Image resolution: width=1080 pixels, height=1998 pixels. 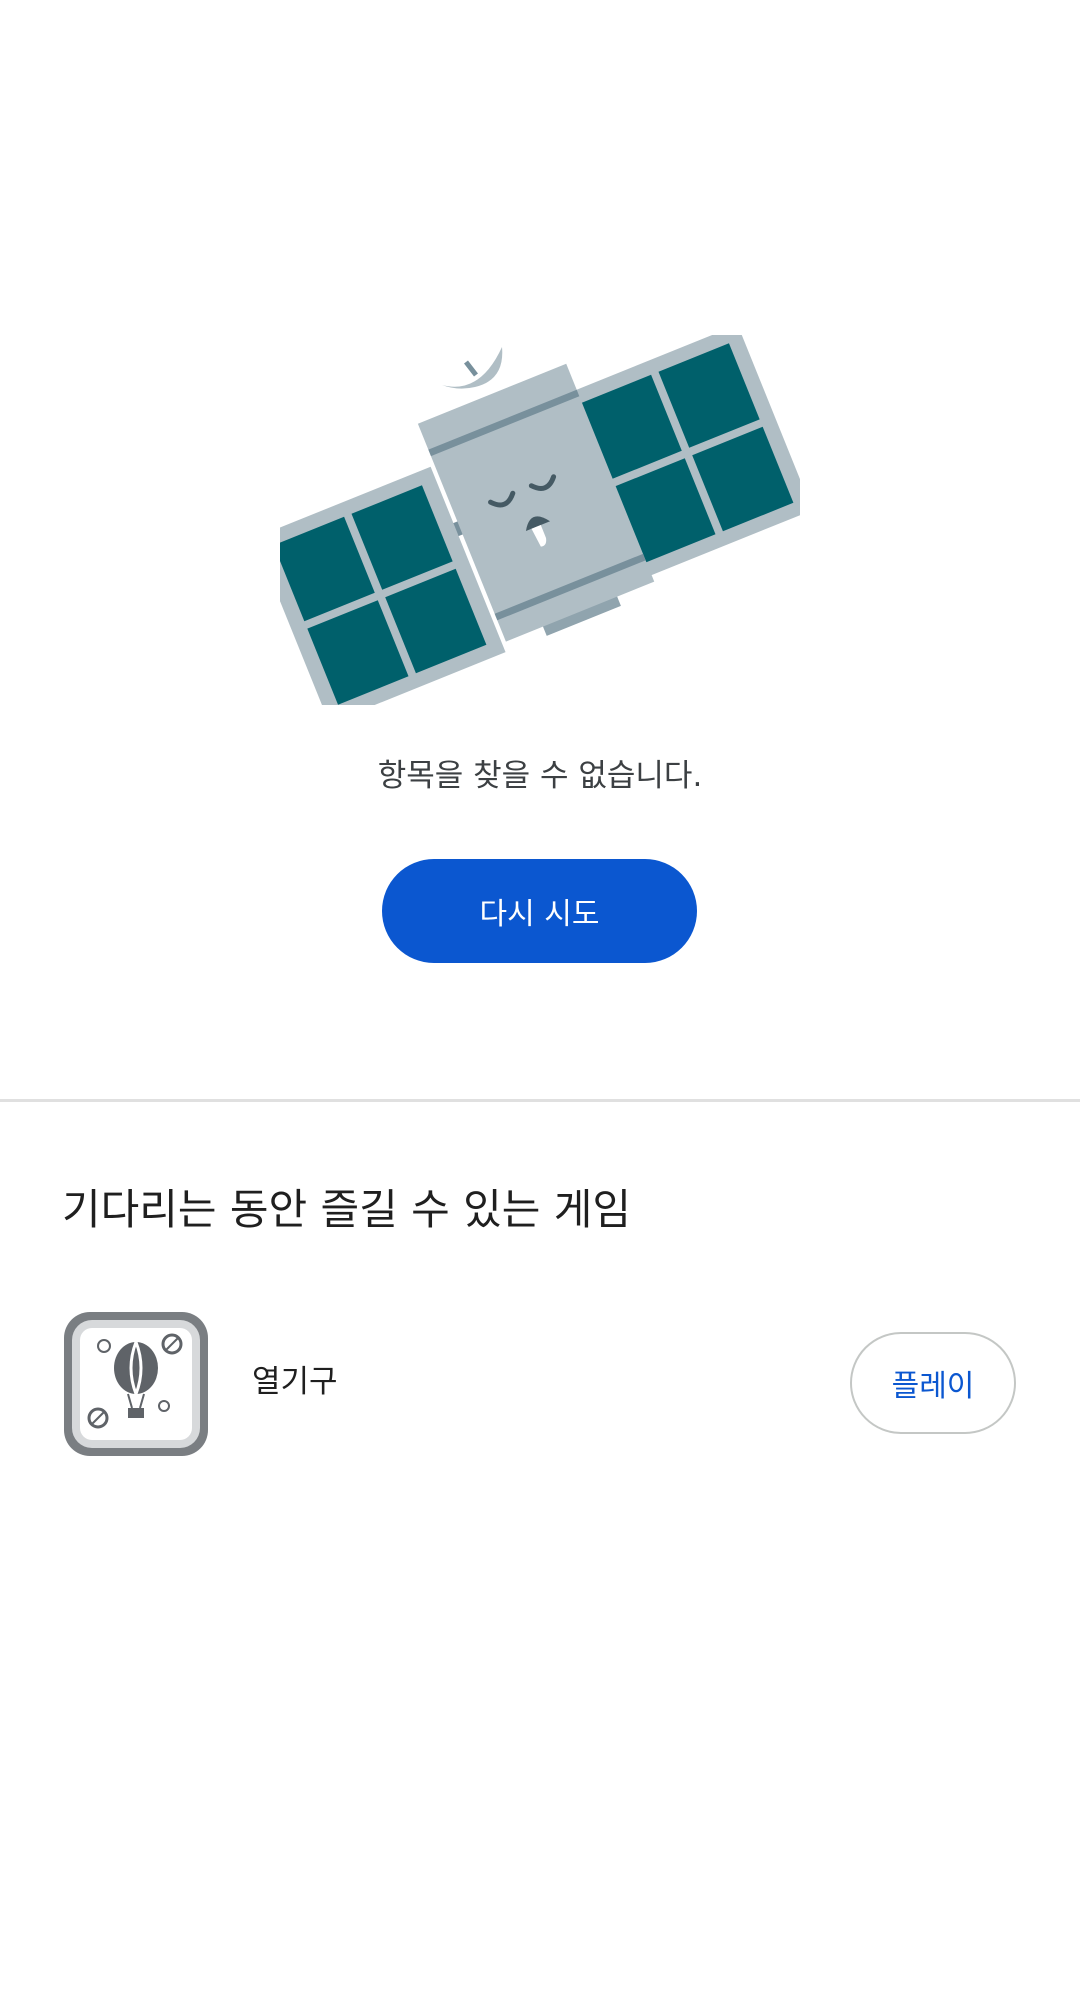 What do you see at coordinates (347, 1209) in the screenshot?
I see `games-section-title: 기다리는 동안 즐길 수 있는 게임` at bounding box center [347, 1209].